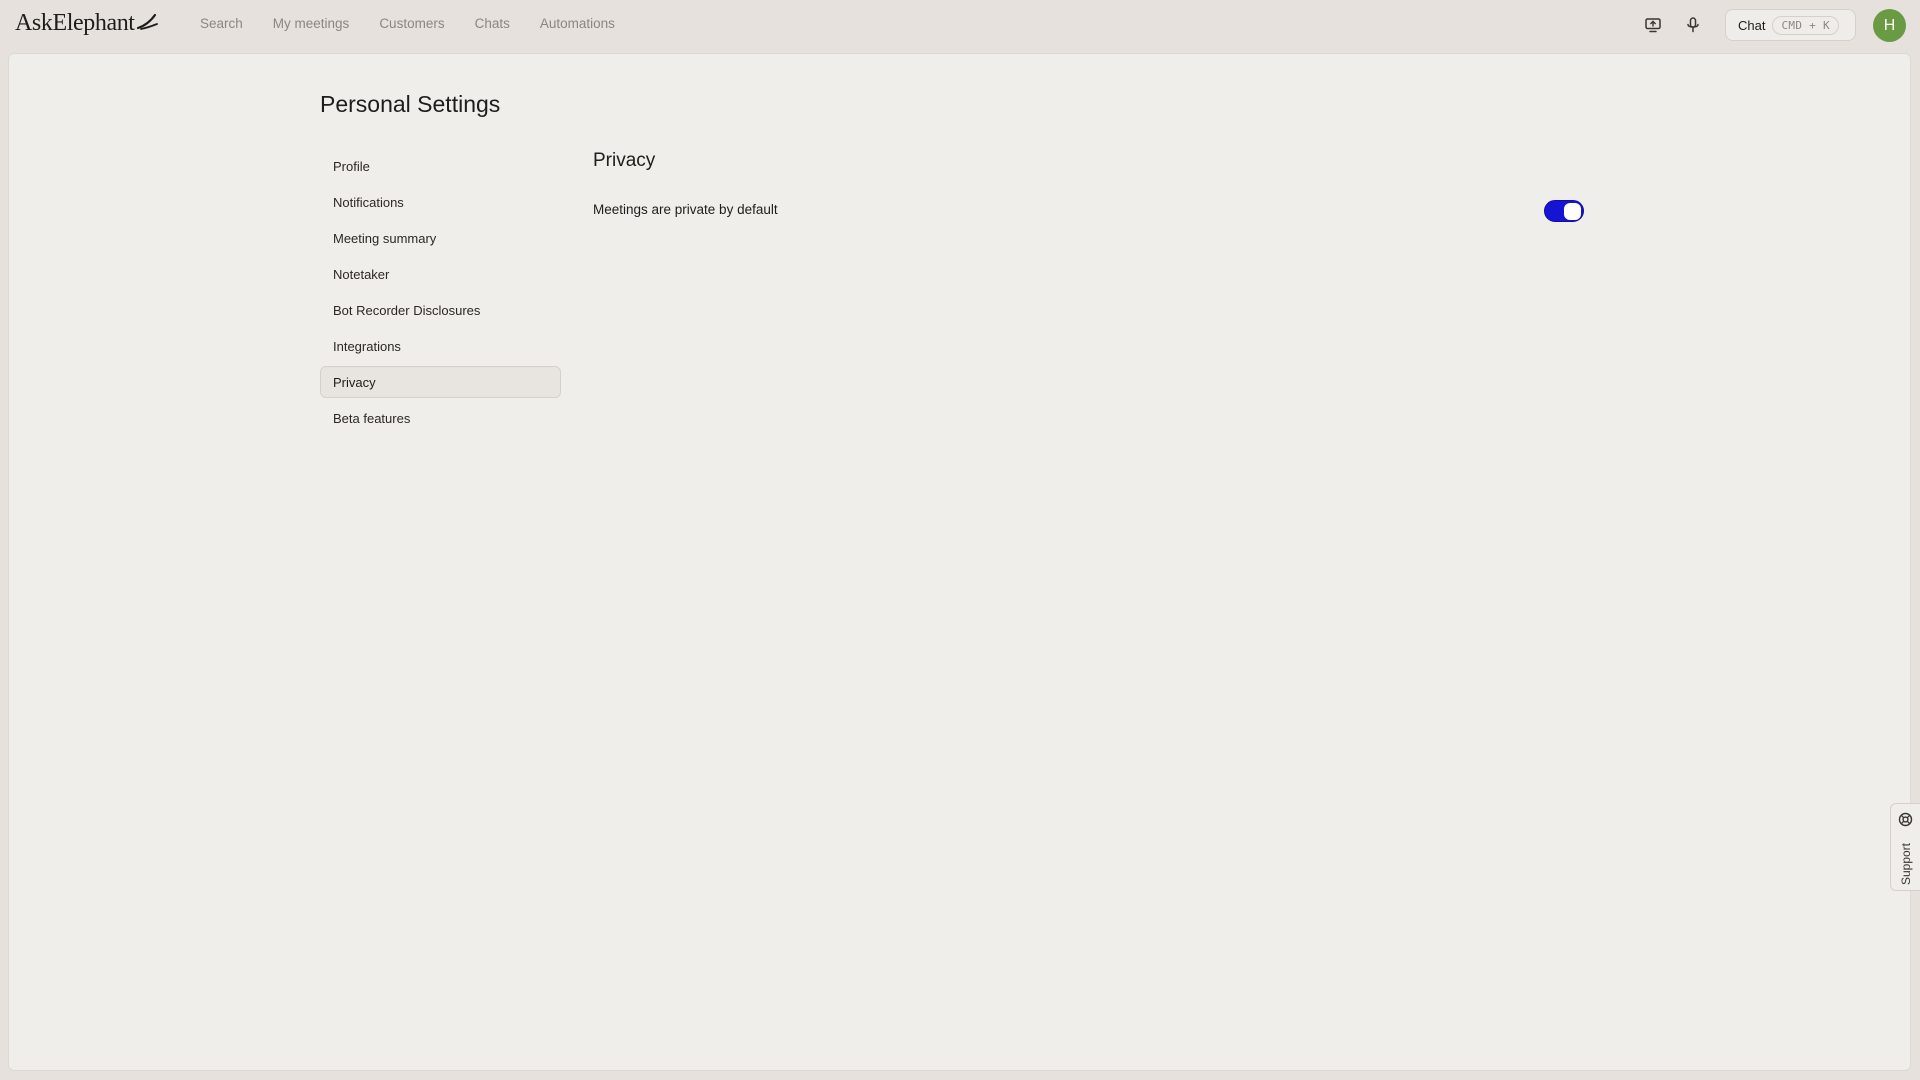 This screenshot has width=1920, height=1080. Describe the element at coordinates (440, 382) in the screenshot. I see `sidebar-item-privacy: Privacy` at that location.